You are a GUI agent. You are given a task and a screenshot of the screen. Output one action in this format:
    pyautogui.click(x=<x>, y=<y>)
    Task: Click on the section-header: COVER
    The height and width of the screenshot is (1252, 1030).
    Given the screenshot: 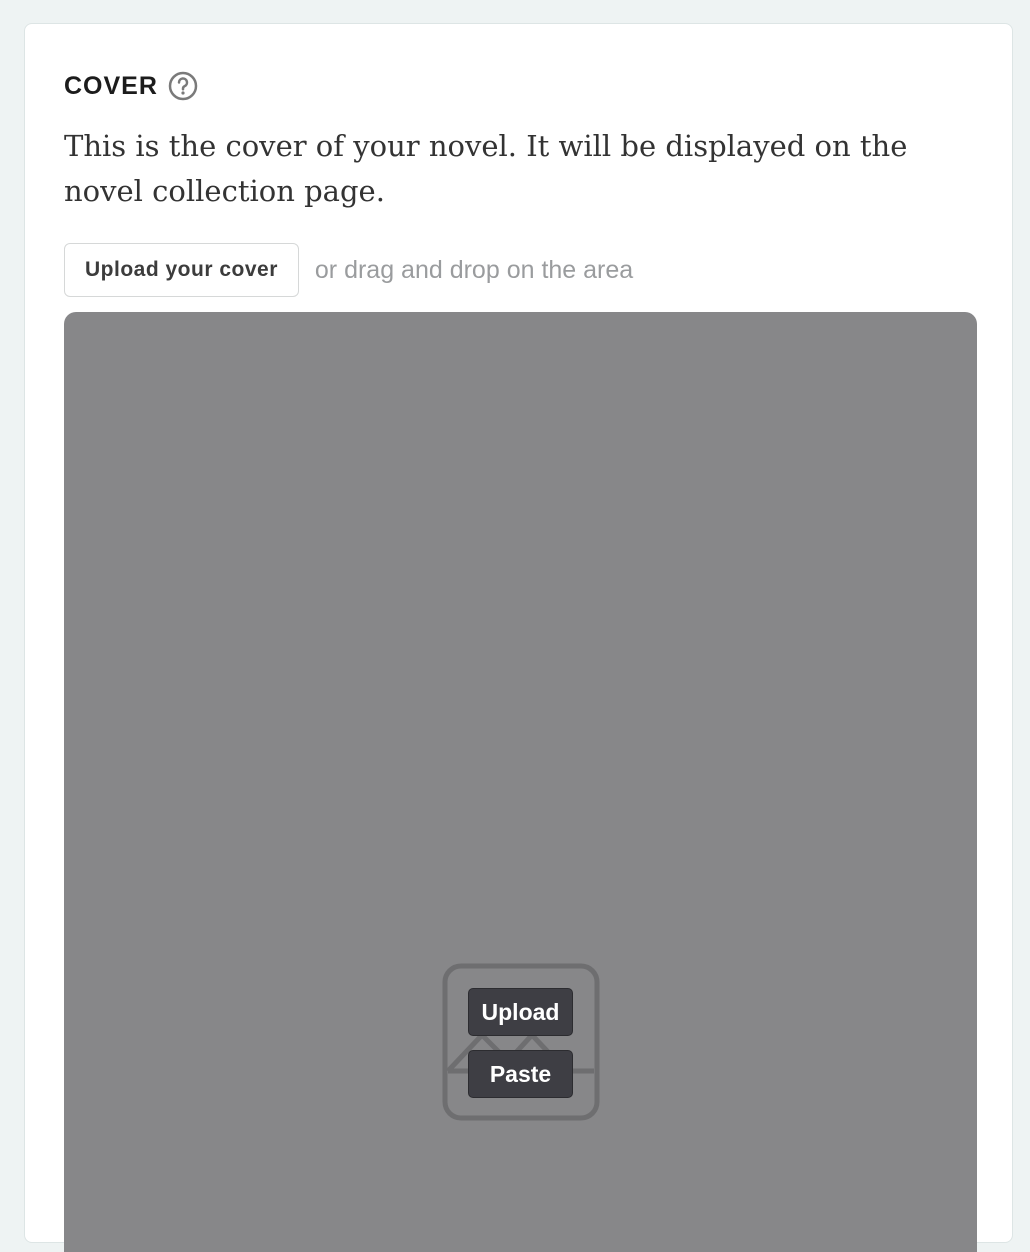 What is the action you would take?
    pyautogui.click(x=131, y=86)
    